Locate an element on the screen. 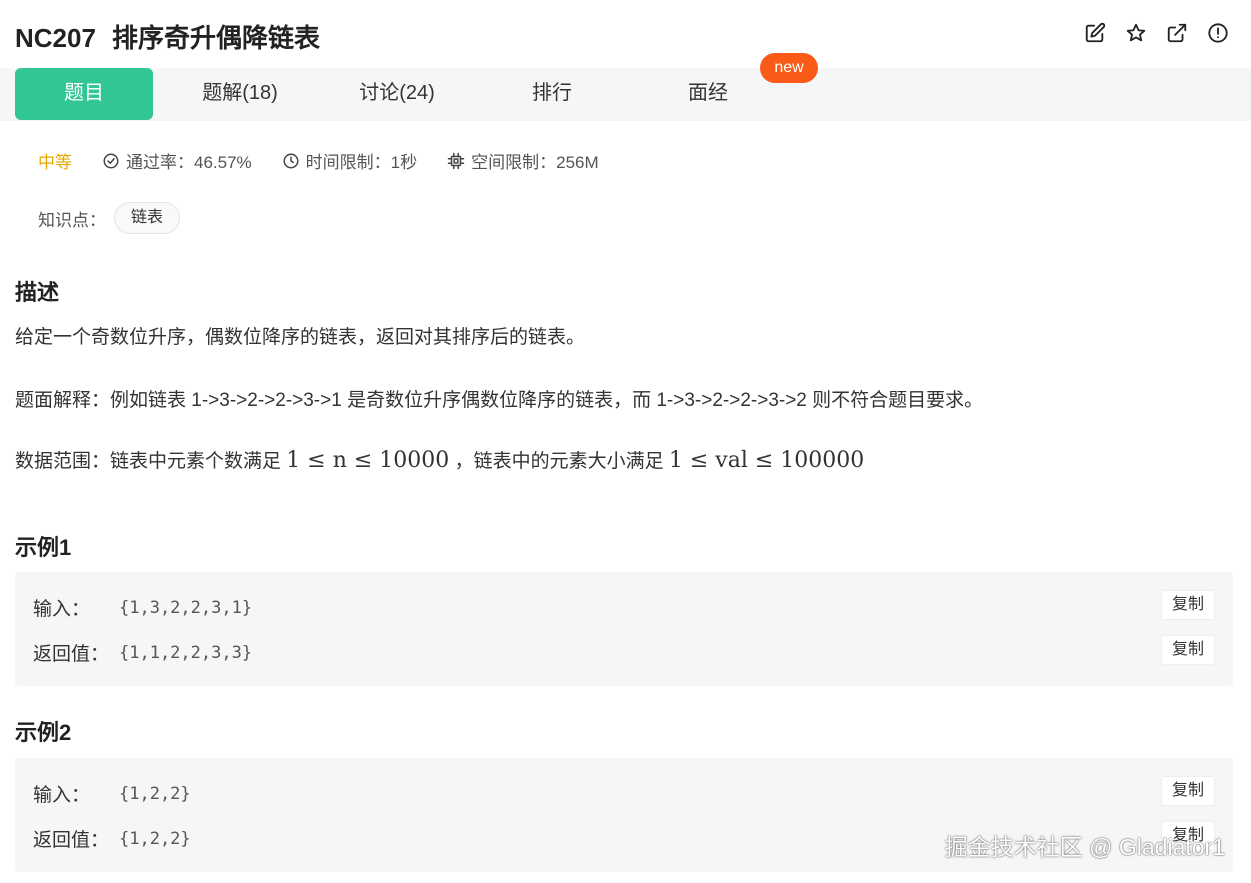  time-limit-text: 时间限制：1秒 is located at coordinates (361, 162).